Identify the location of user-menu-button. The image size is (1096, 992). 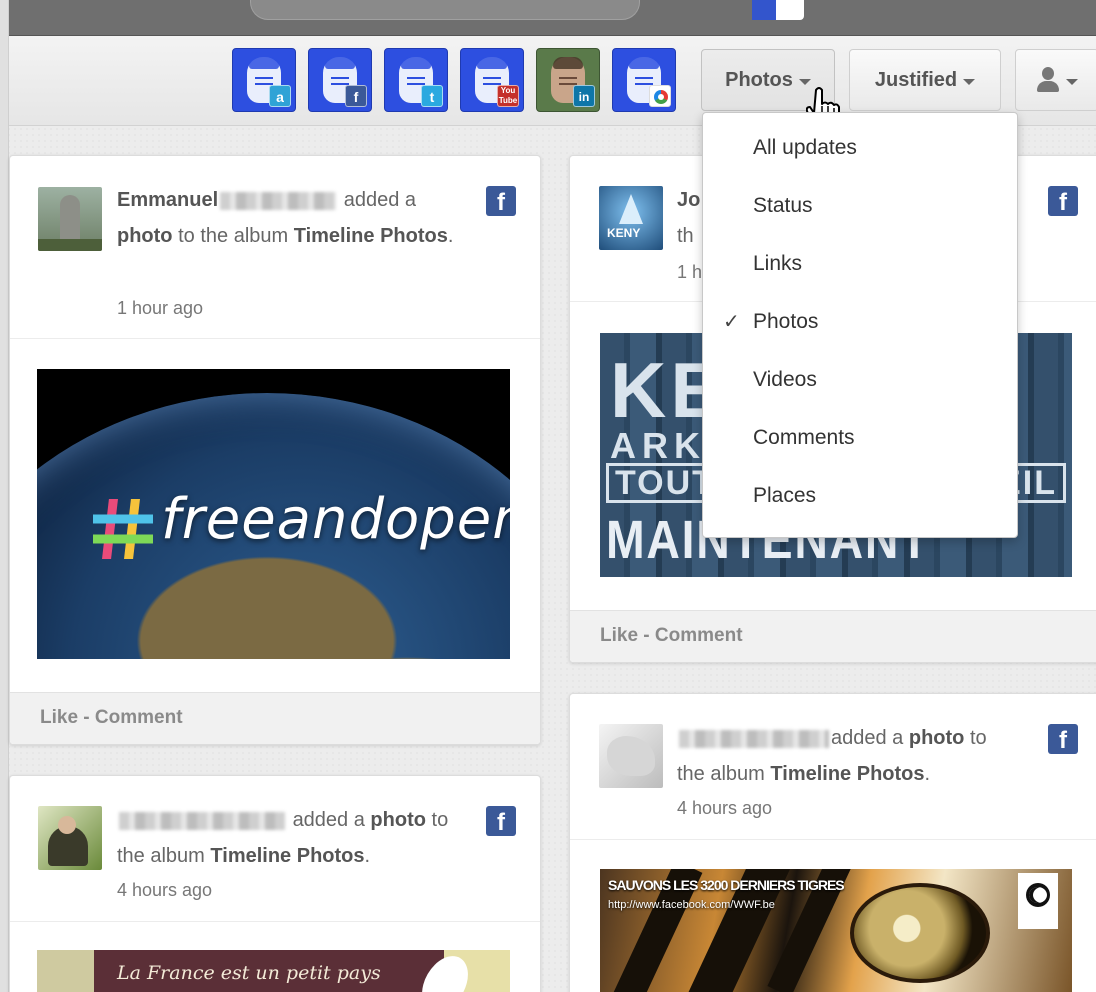
(1055, 80).